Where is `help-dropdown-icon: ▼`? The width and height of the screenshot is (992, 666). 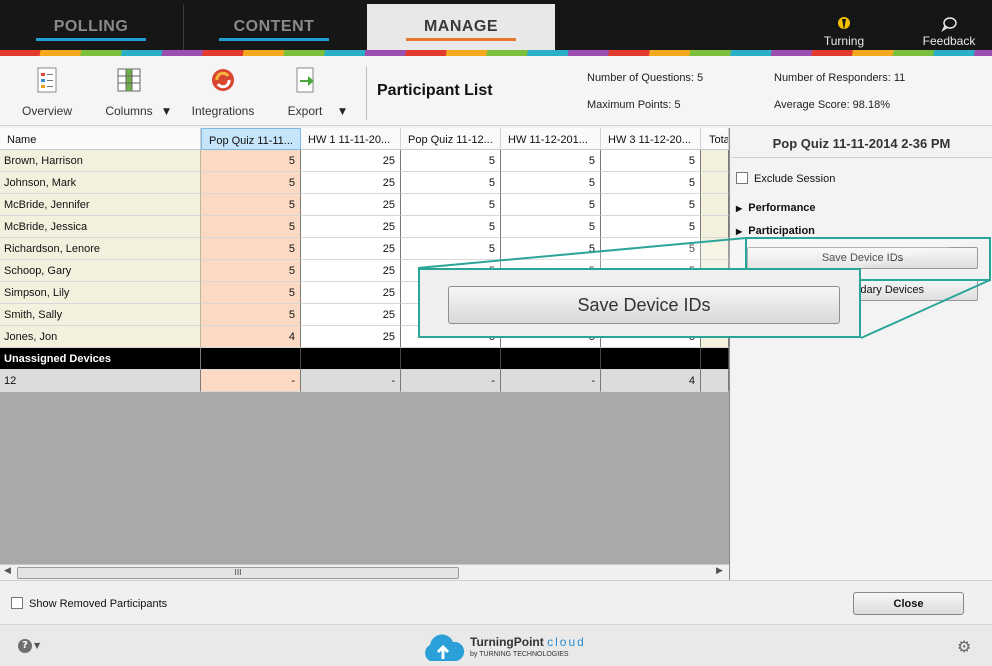
help-dropdown-icon: ▼ is located at coordinates (37, 645).